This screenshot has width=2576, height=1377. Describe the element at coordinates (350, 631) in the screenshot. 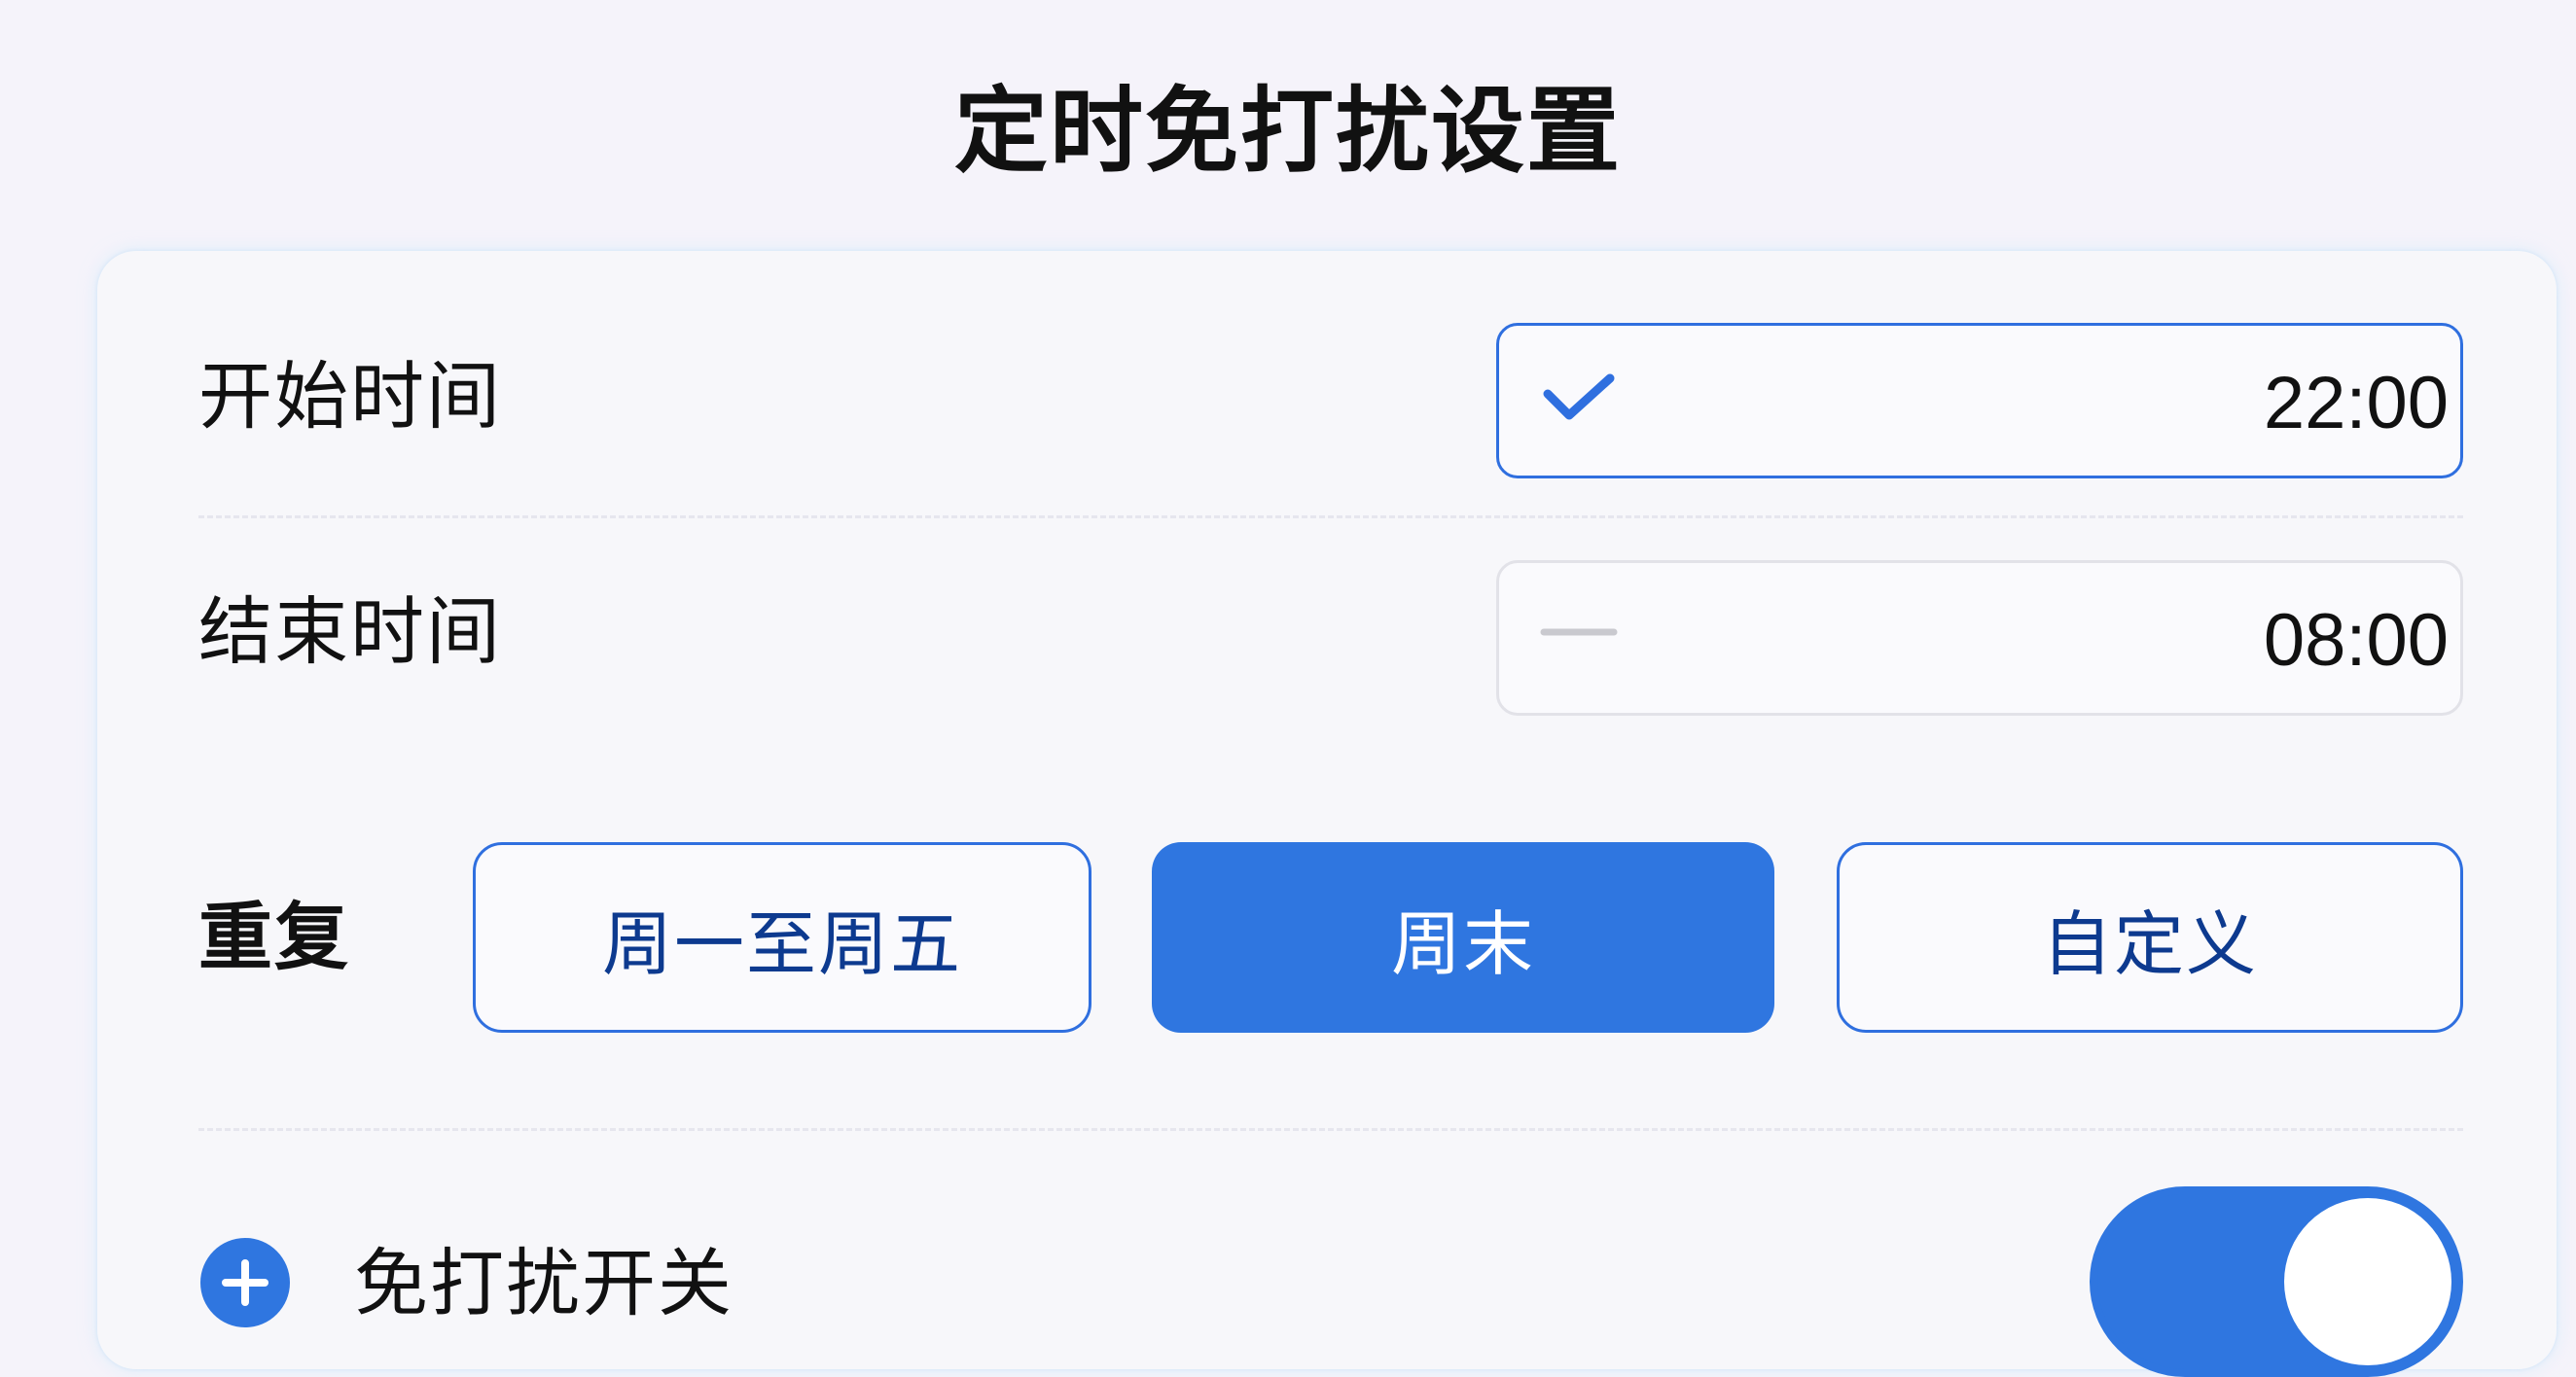

I see `end-time-label: 结束时间` at that location.